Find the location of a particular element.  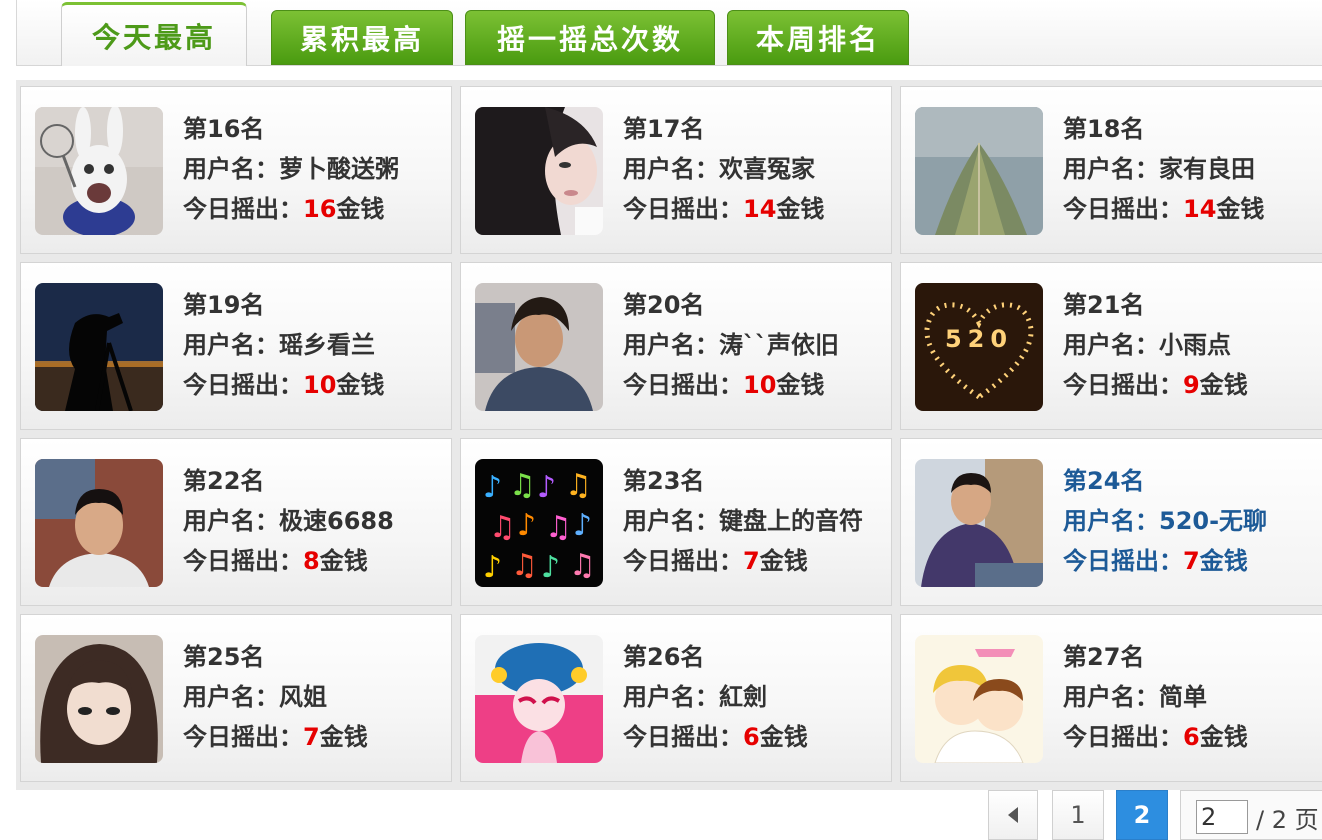

ranking-info: 第23名 用户名：键盘上的音符 今日摇出：7金钱 is located at coordinates (743, 521).